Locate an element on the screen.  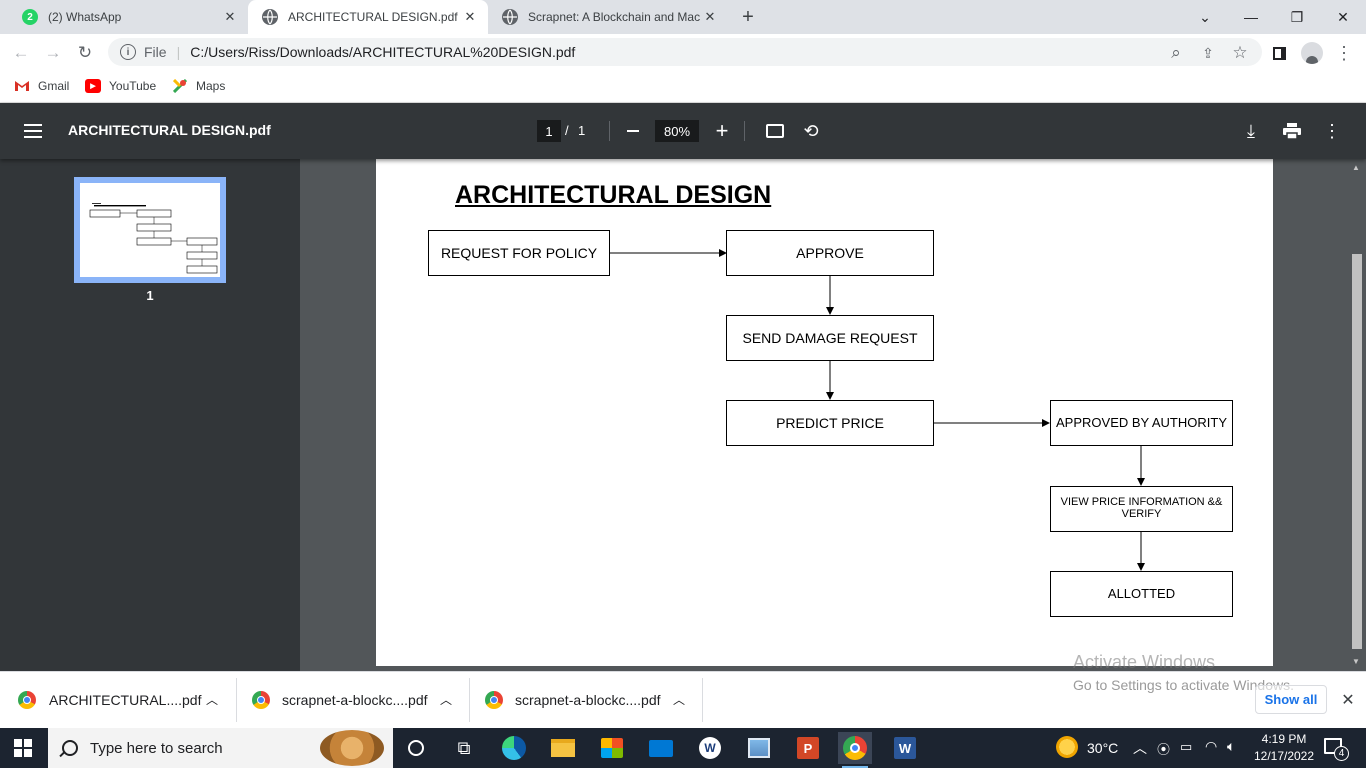
scroll-down-icon: ▼ is located at coordinates (1356, 661).